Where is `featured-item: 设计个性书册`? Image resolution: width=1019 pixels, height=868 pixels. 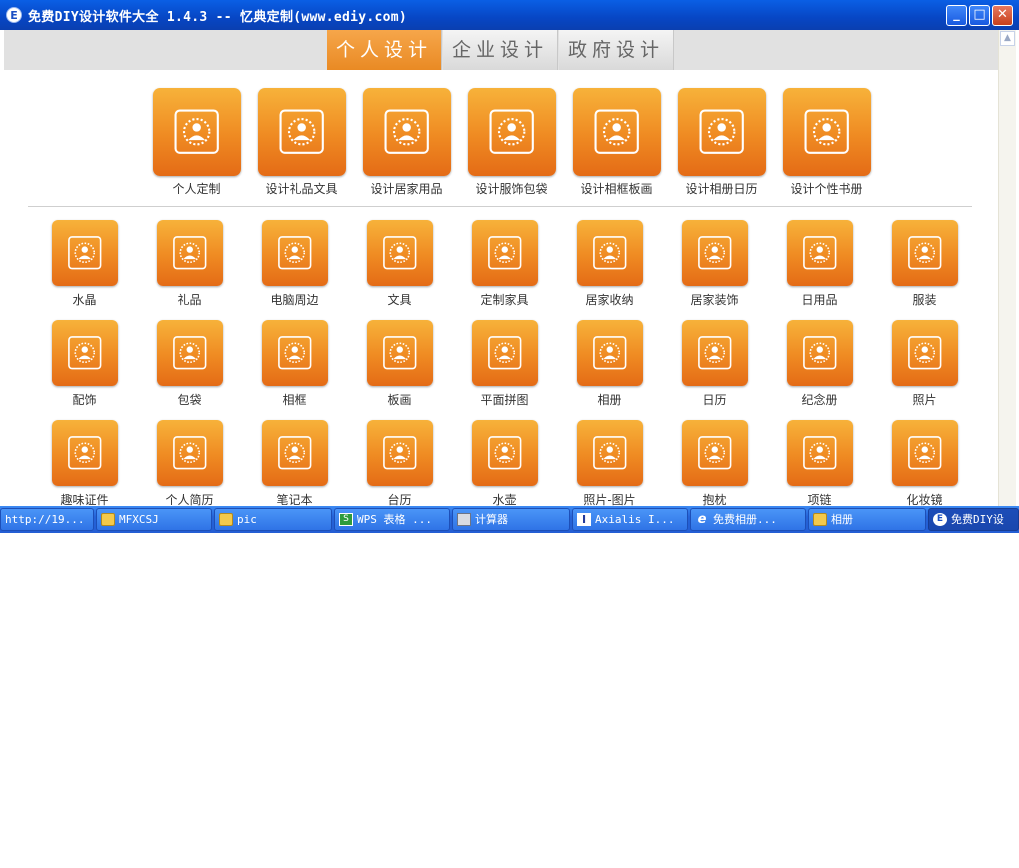 featured-item: 设计个性书册 is located at coordinates (826, 142).